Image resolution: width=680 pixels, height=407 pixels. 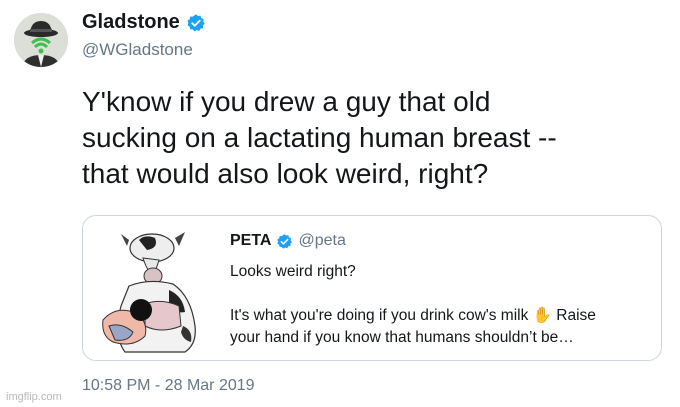 What do you see at coordinates (250, 241) in the screenshot?
I see `quoted-author-name: PETA` at bounding box center [250, 241].